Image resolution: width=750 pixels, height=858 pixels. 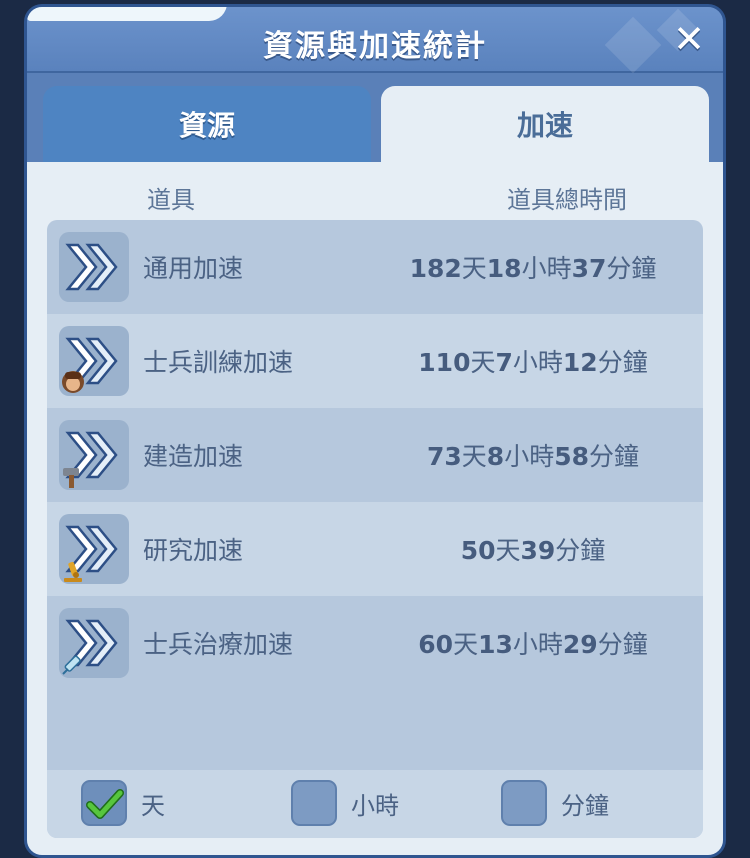 I want to click on item-name: 士兵治療加速, so click(x=218, y=644).